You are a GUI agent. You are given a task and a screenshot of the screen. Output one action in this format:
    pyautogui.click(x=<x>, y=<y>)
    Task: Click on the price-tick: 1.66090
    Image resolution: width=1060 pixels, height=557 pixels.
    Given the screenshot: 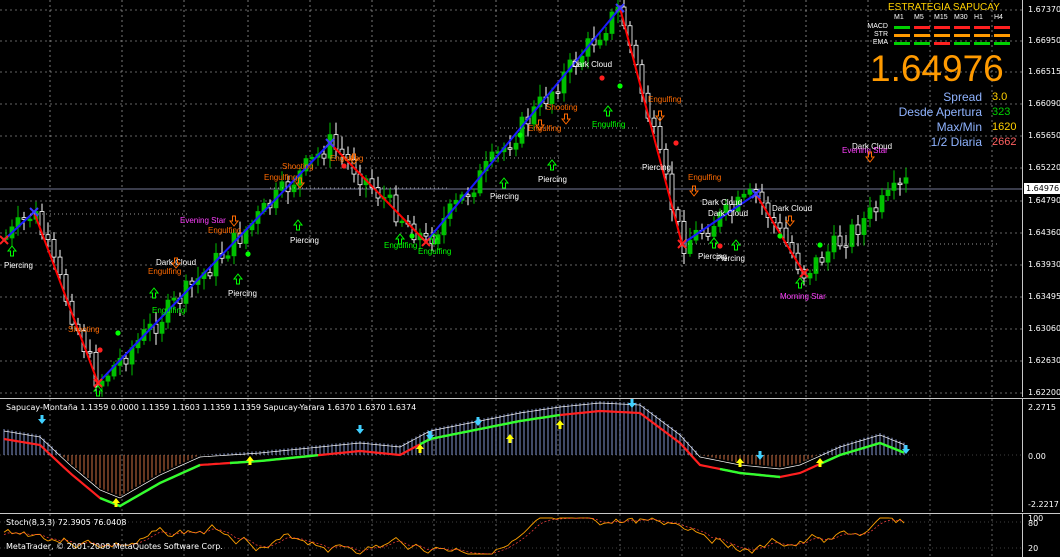 What is the action you would take?
    pyautogui.click(x=1044, y=103)
    